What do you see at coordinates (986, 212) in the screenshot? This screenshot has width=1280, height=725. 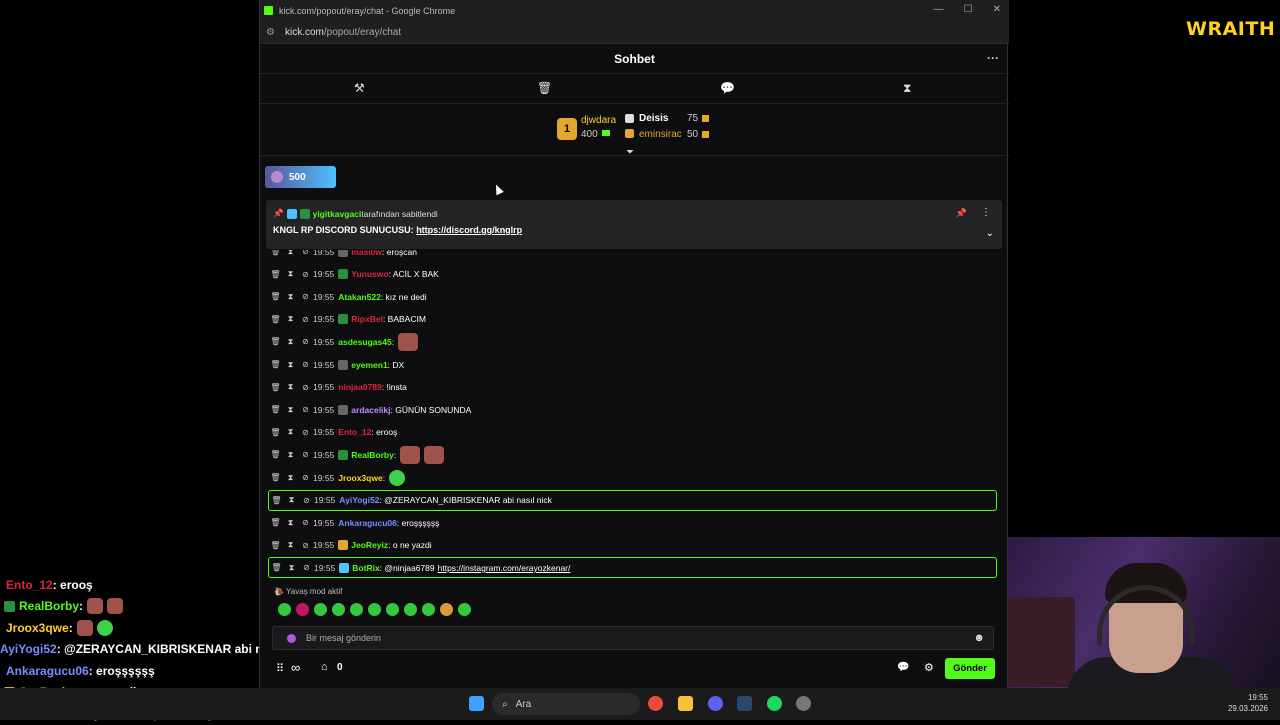 I see `pinned-menu-icon: ⋮` at bounding box center [986, 212].